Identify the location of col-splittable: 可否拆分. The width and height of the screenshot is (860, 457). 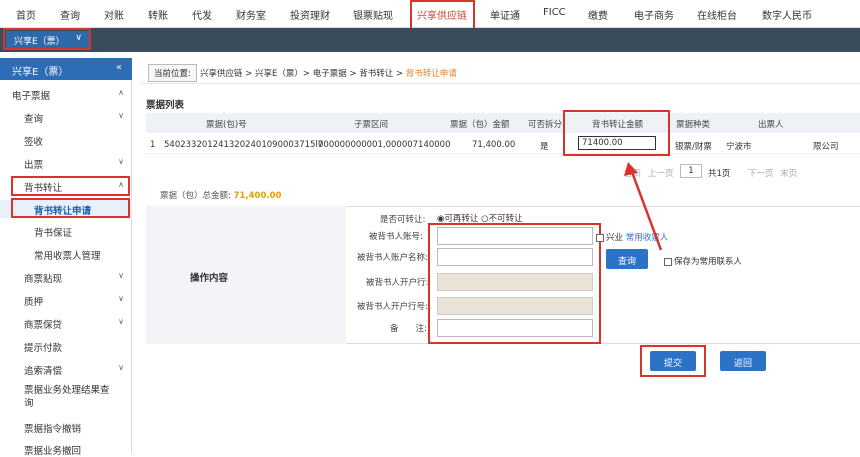
(545, 125).